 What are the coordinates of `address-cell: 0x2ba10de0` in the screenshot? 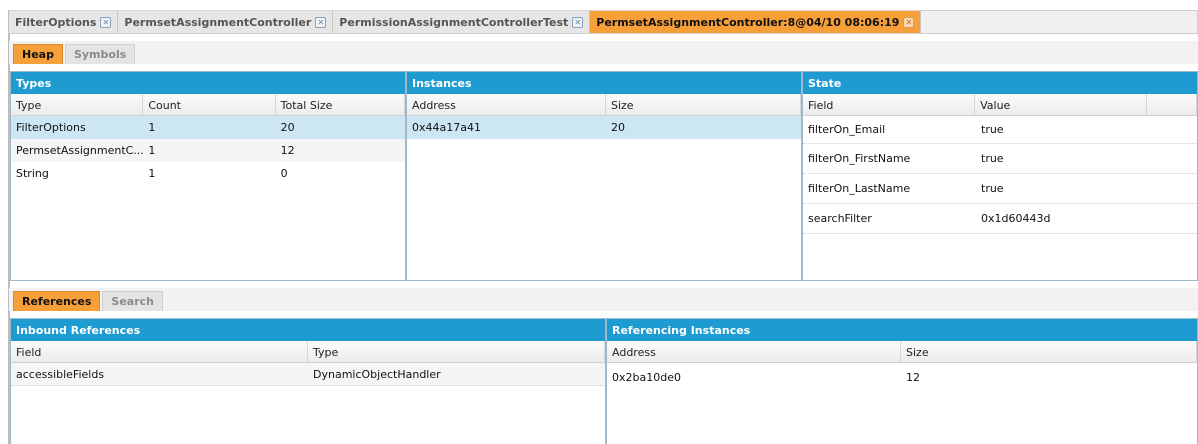 It's located at (646, 377).